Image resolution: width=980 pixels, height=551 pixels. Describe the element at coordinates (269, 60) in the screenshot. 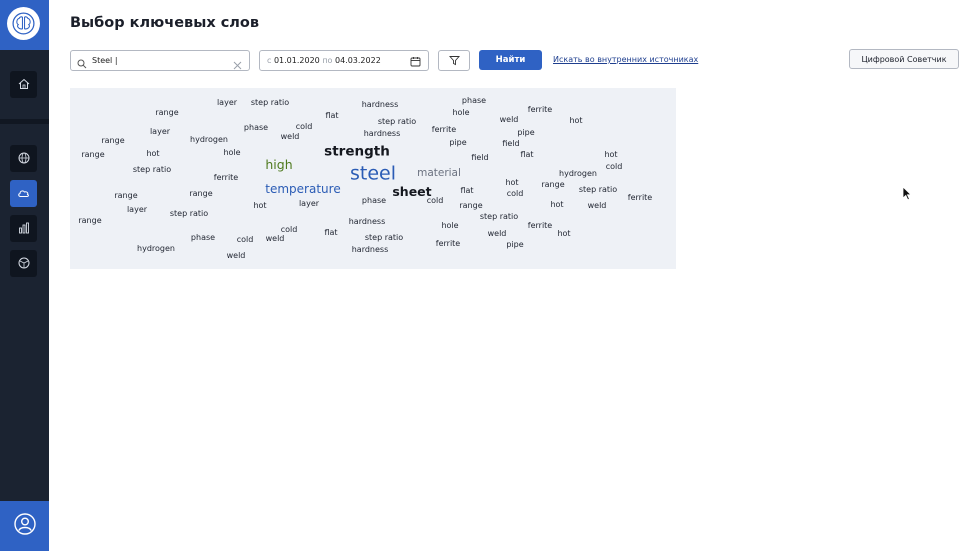

I see `date-from-prefix: с` at that location.